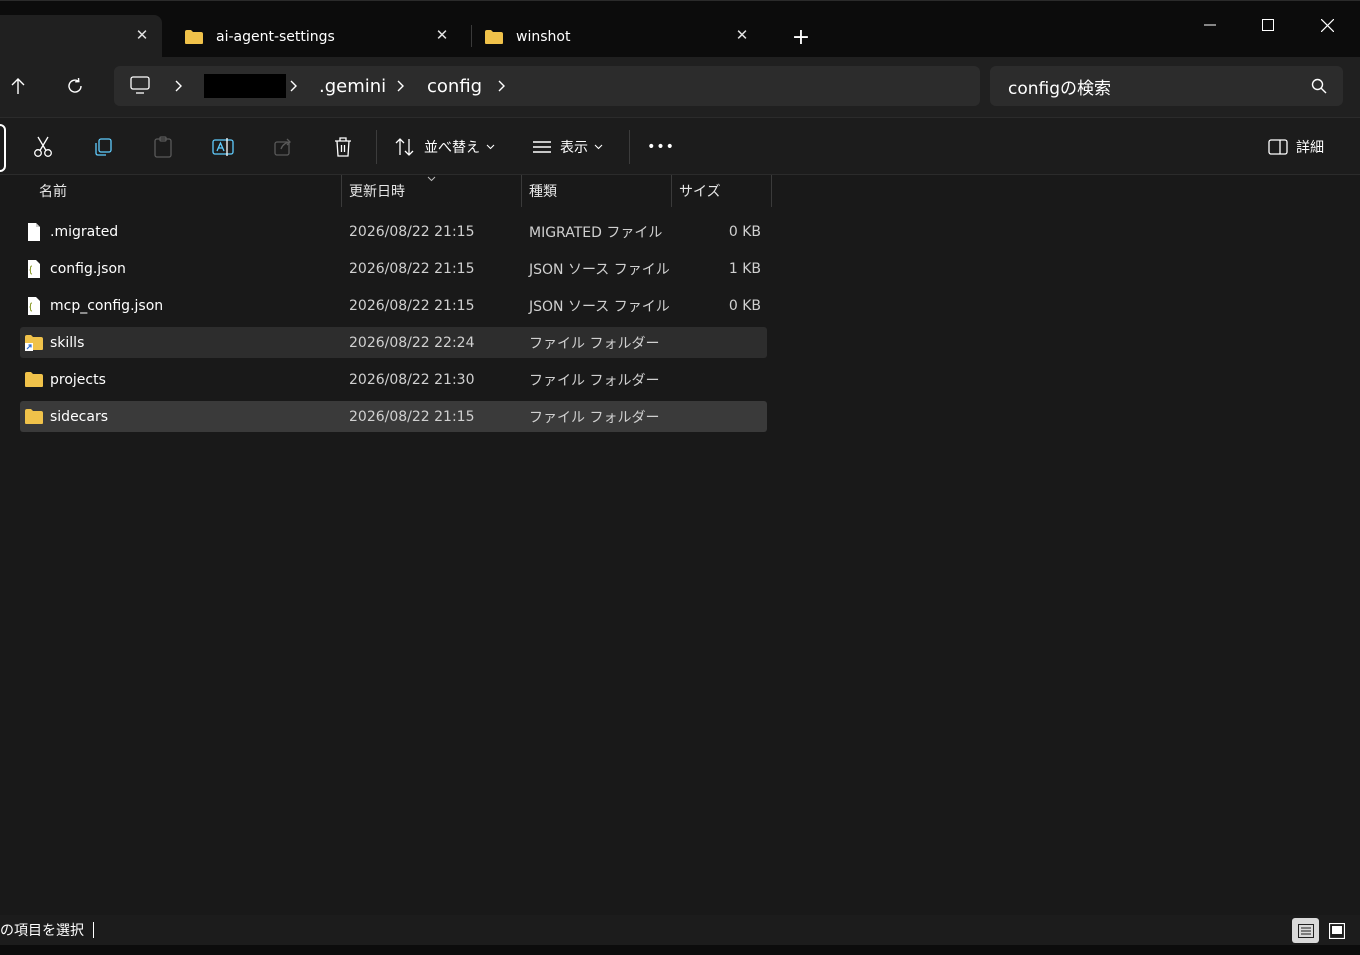 Image resolution: width=1360 pixels, height=955 pixels. I want to click on large-icons-view-icon, so click(1336, 930).